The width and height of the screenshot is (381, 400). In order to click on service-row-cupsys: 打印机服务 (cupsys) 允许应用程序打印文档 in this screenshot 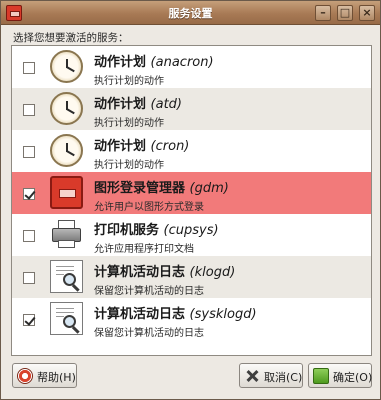, I will do `click(191, 235)`.